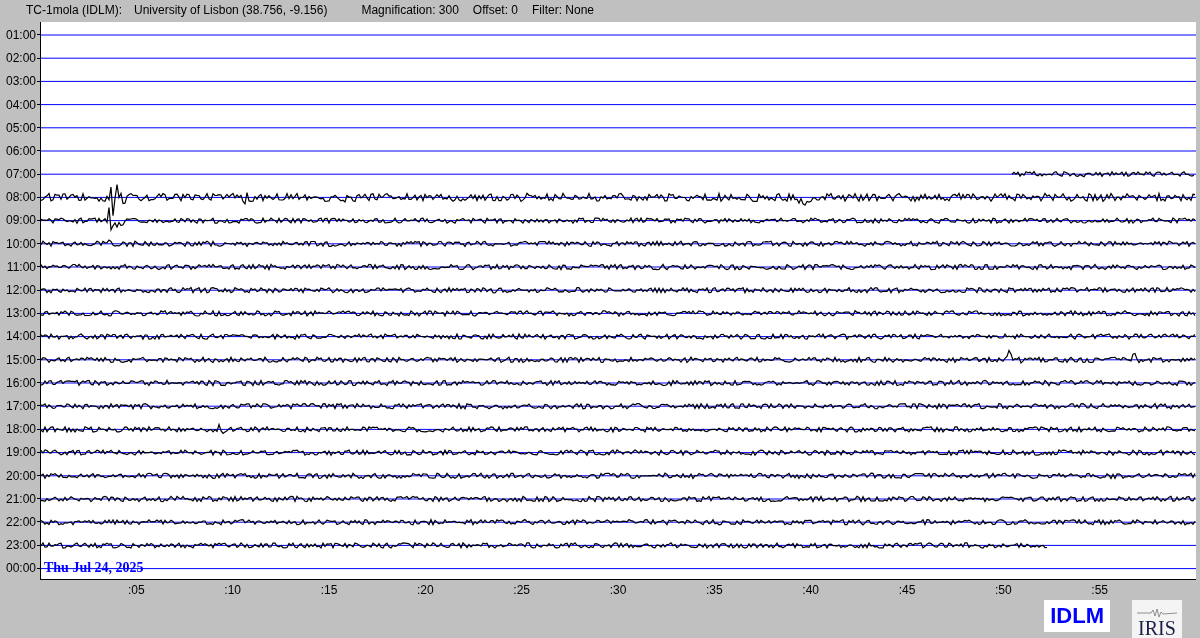  What do you see at coordinates (20, 475) in the screenshot?
I see `hour-label: 20:00` at bounding box center [20, 475].